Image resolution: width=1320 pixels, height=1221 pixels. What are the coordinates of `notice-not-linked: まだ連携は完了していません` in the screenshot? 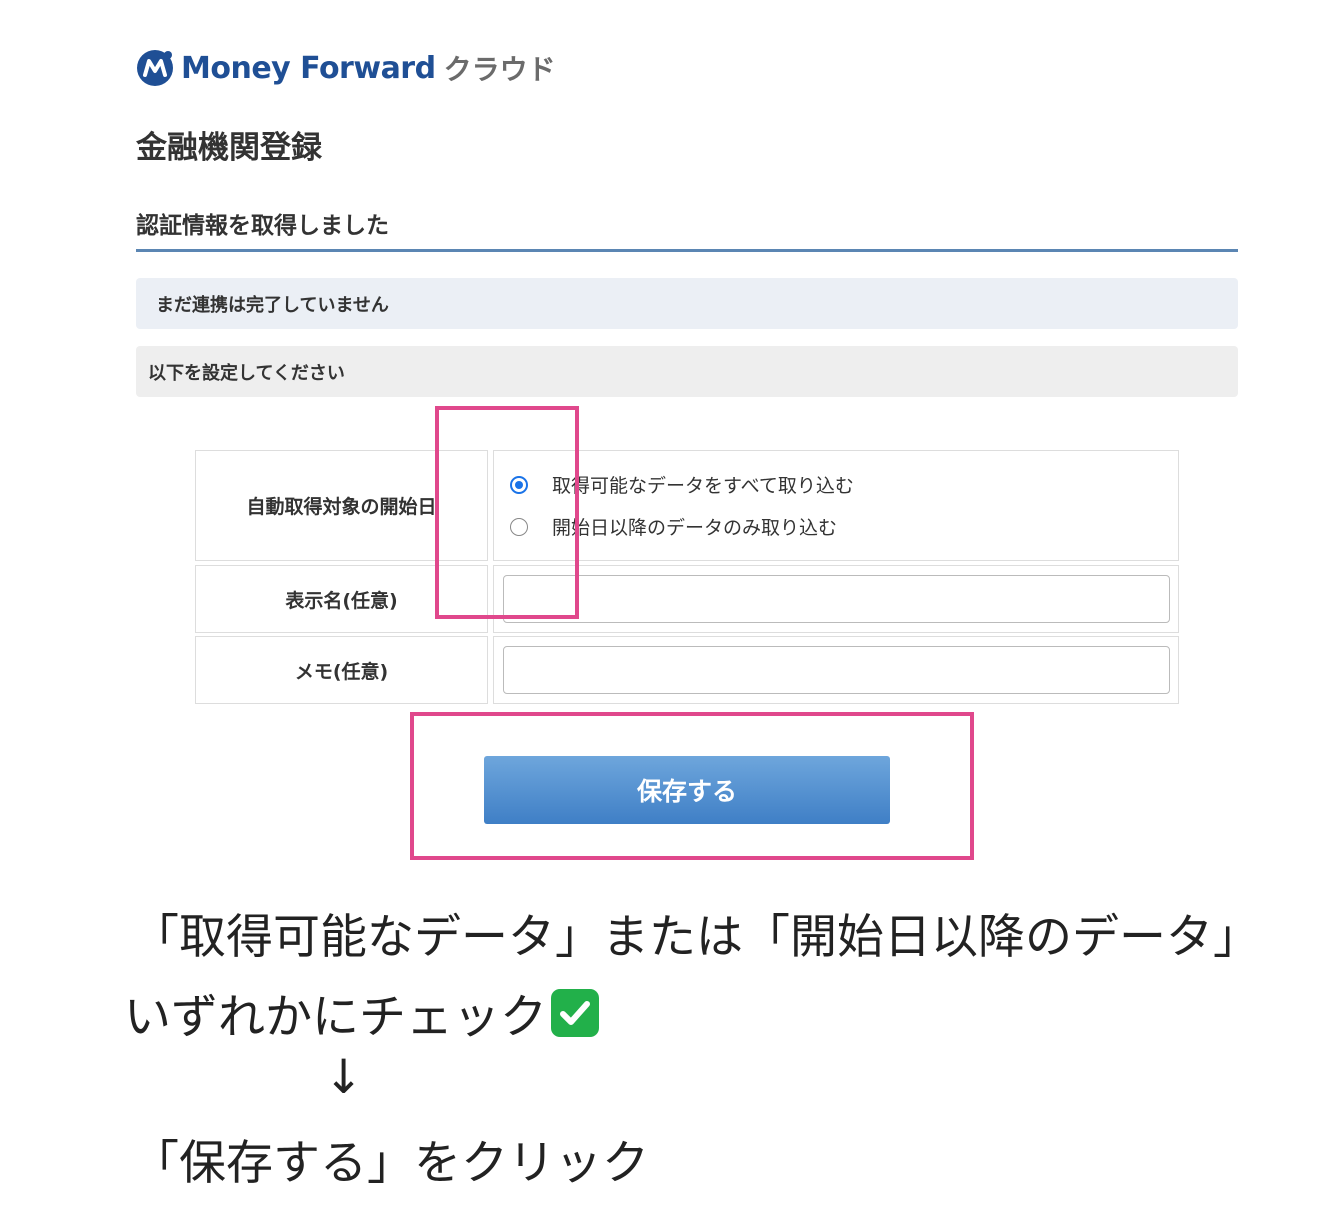 It's located at (687, 303).